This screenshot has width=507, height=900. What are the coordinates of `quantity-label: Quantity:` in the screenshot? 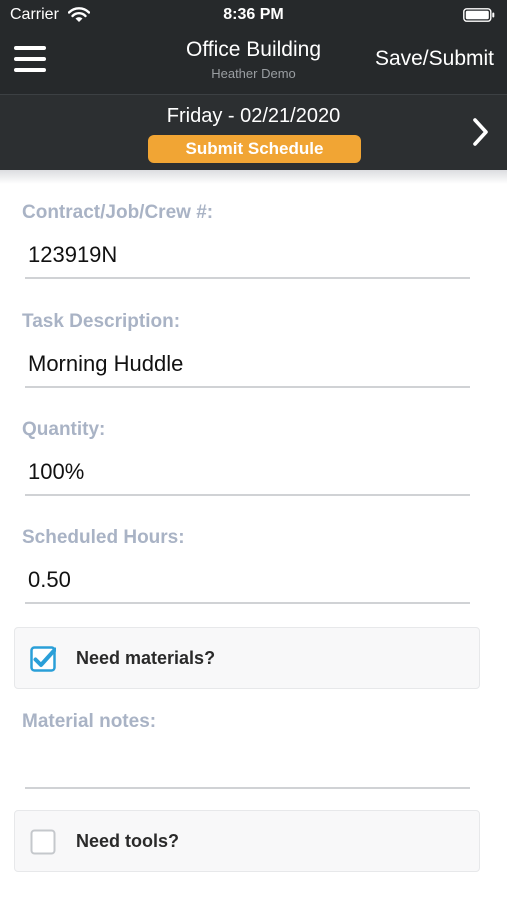 It's located at (64, 429).